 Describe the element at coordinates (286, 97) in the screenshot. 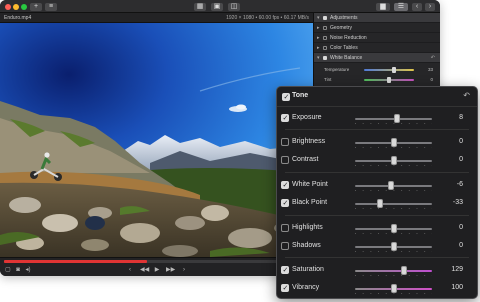

I see `tone-checkbox` at that location.